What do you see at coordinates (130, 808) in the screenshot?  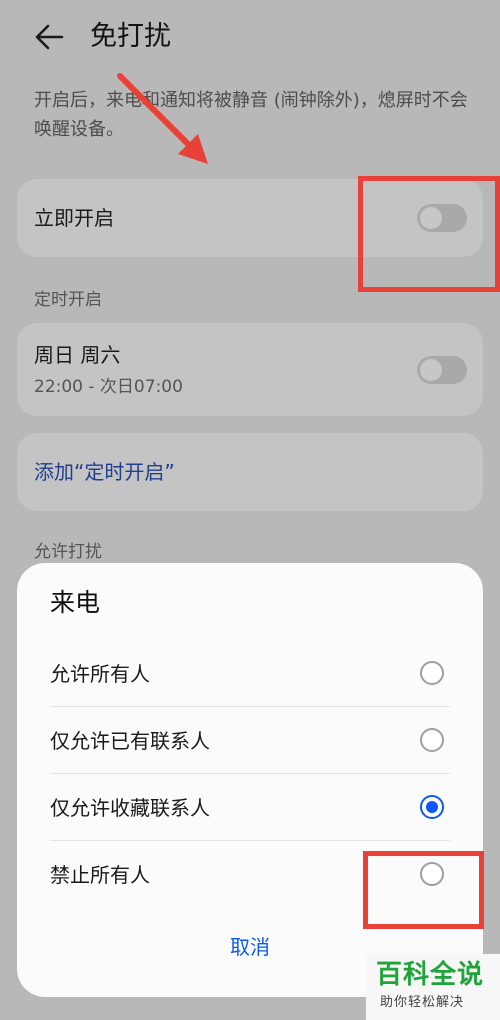 I see `option-label: 仅允许收藏联系人` at bounding box center [130, 808].